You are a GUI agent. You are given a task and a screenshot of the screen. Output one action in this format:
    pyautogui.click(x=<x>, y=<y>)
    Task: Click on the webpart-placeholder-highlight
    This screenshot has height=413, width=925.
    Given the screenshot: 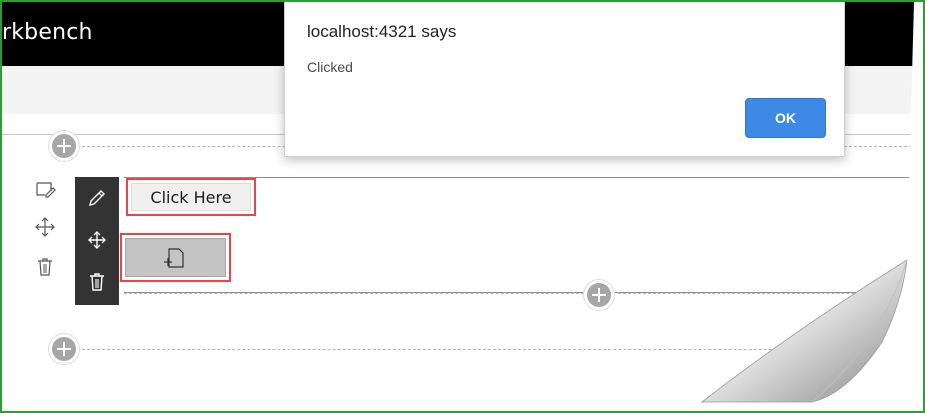 What is the action you would take?
    pyautogui.click(x=175, y=257)
    